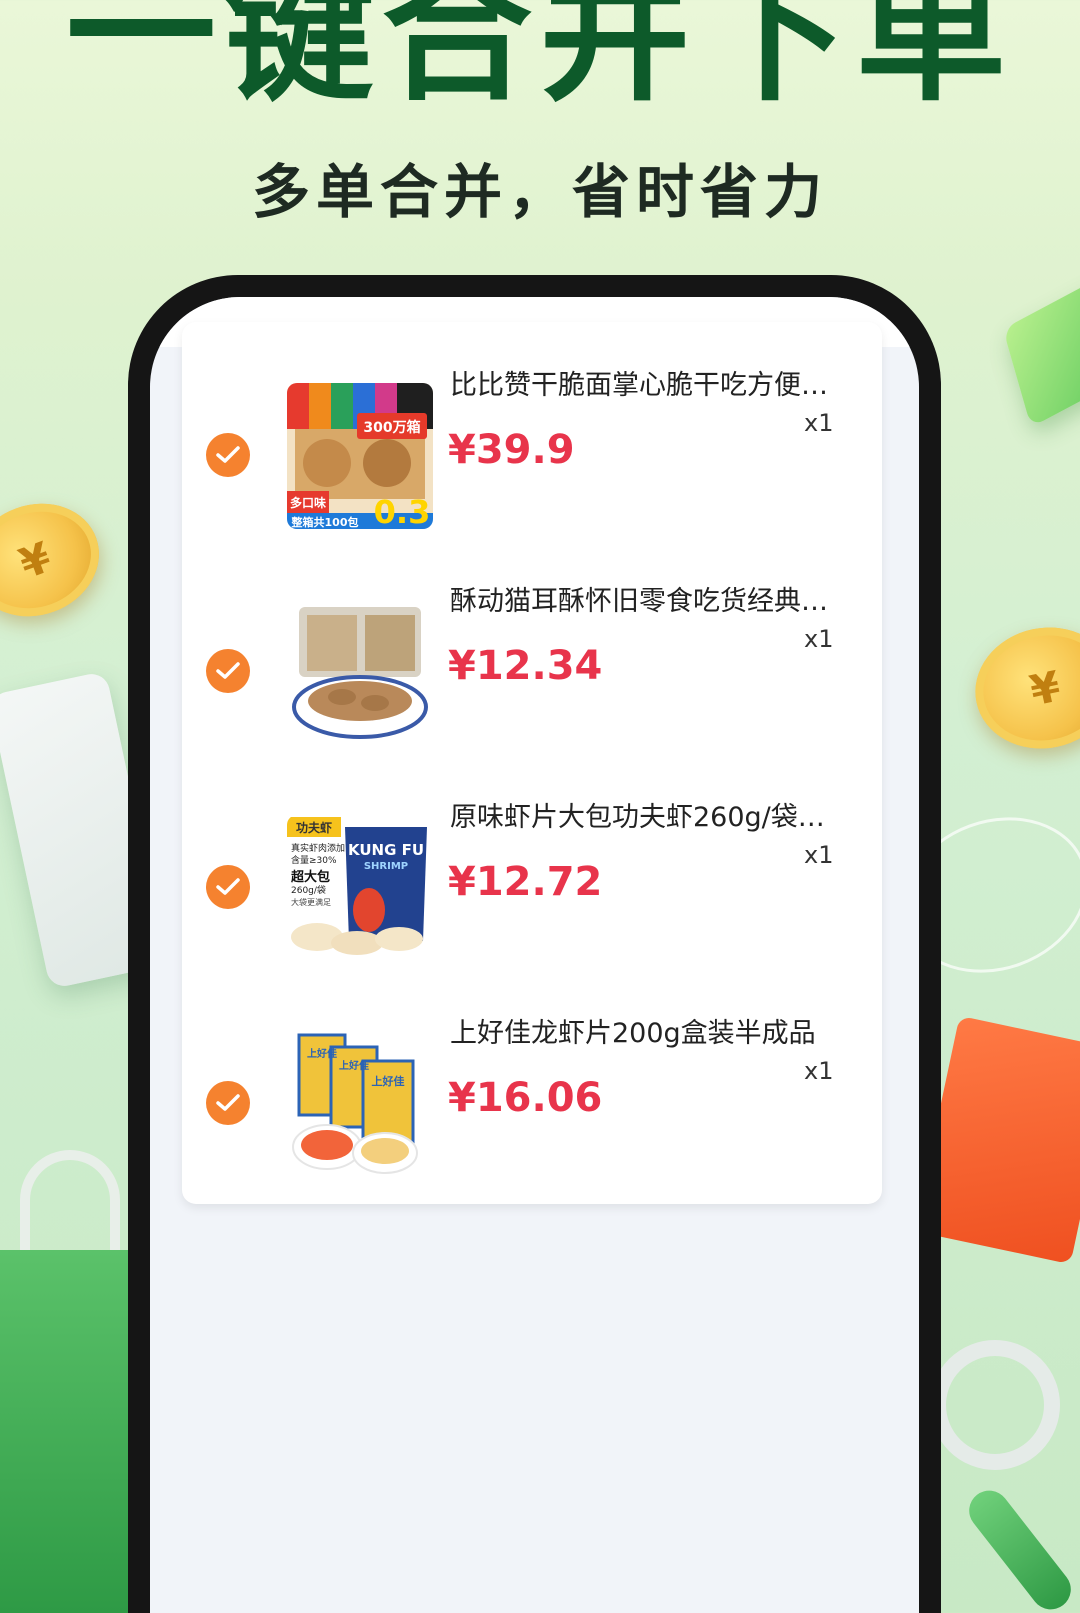 This screenshot has height=1613, width=1080. What do you see at coordinates (650, 1030) in the screenshot?
I see `product-title: 上好佳龙虾片200g盒装半成品` at bounding box center [650, 1030].